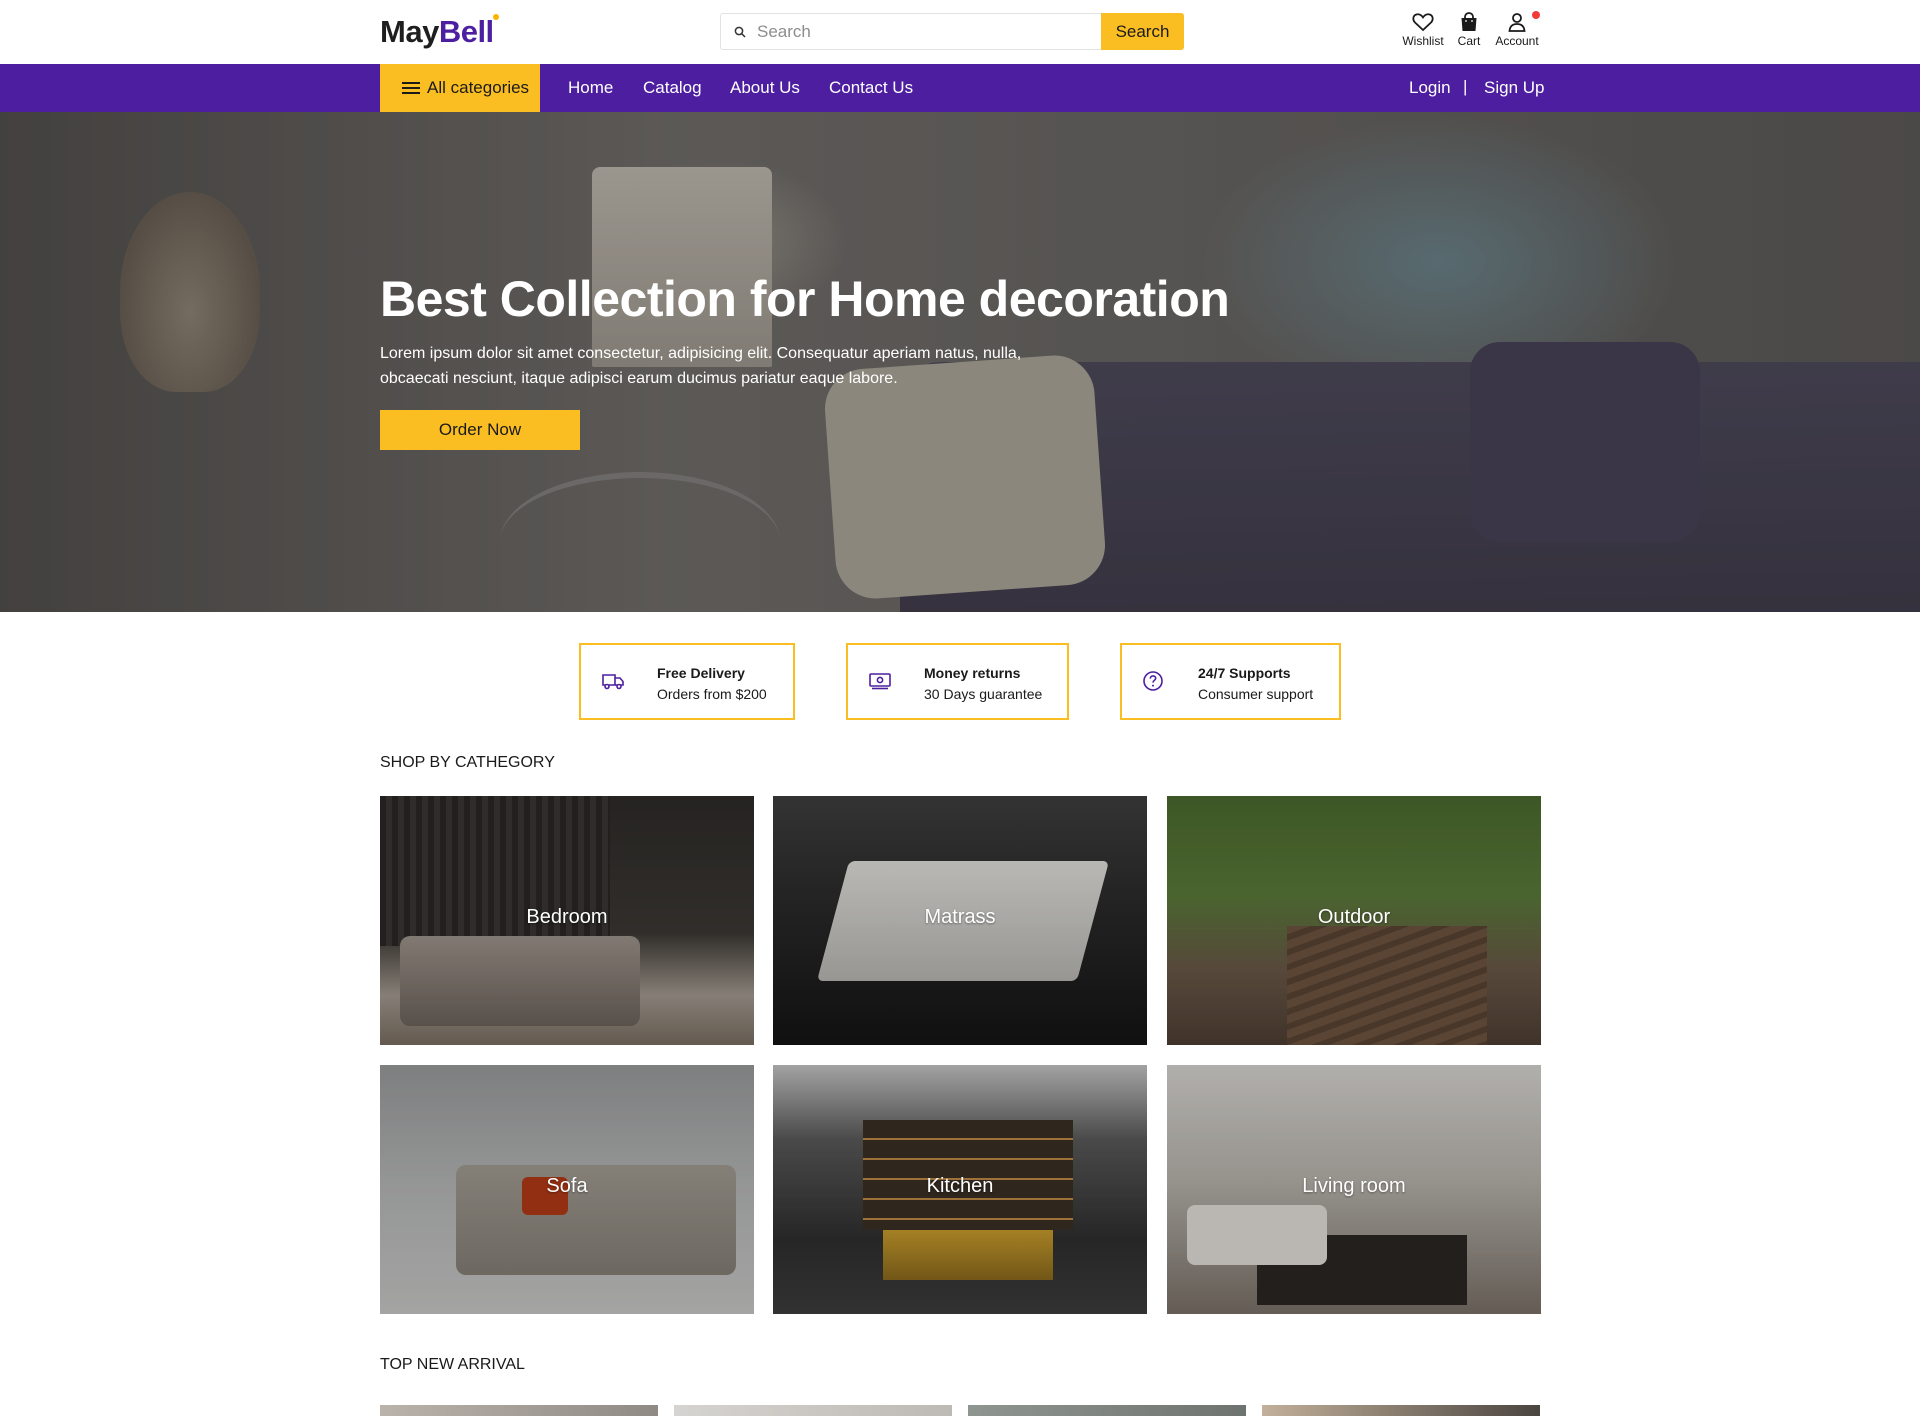 This screenshot has width=1920, height=1416. What do you see at coordinates (480, 430) in the screenshot?
I see `order-now-button: Order Now` at bounding box center [480, 430].